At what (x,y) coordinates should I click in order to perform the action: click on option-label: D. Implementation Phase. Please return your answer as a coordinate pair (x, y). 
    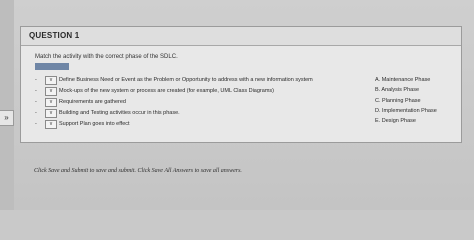
    Looking at the image, I should click on (406, 111).